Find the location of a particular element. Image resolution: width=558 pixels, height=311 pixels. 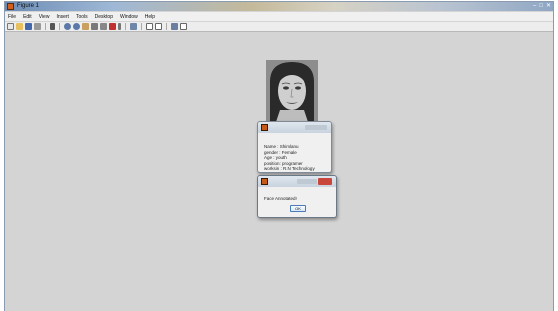

message-dialog-window-buttons is located at coordinates (307, 181).